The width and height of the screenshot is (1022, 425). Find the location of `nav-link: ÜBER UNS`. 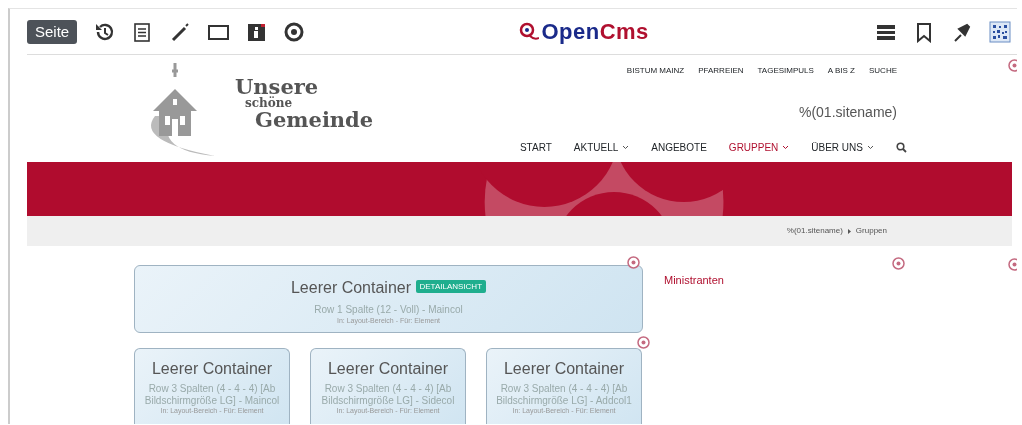

nav-link: ÜBER UNS is located at coordinates (837, 147).